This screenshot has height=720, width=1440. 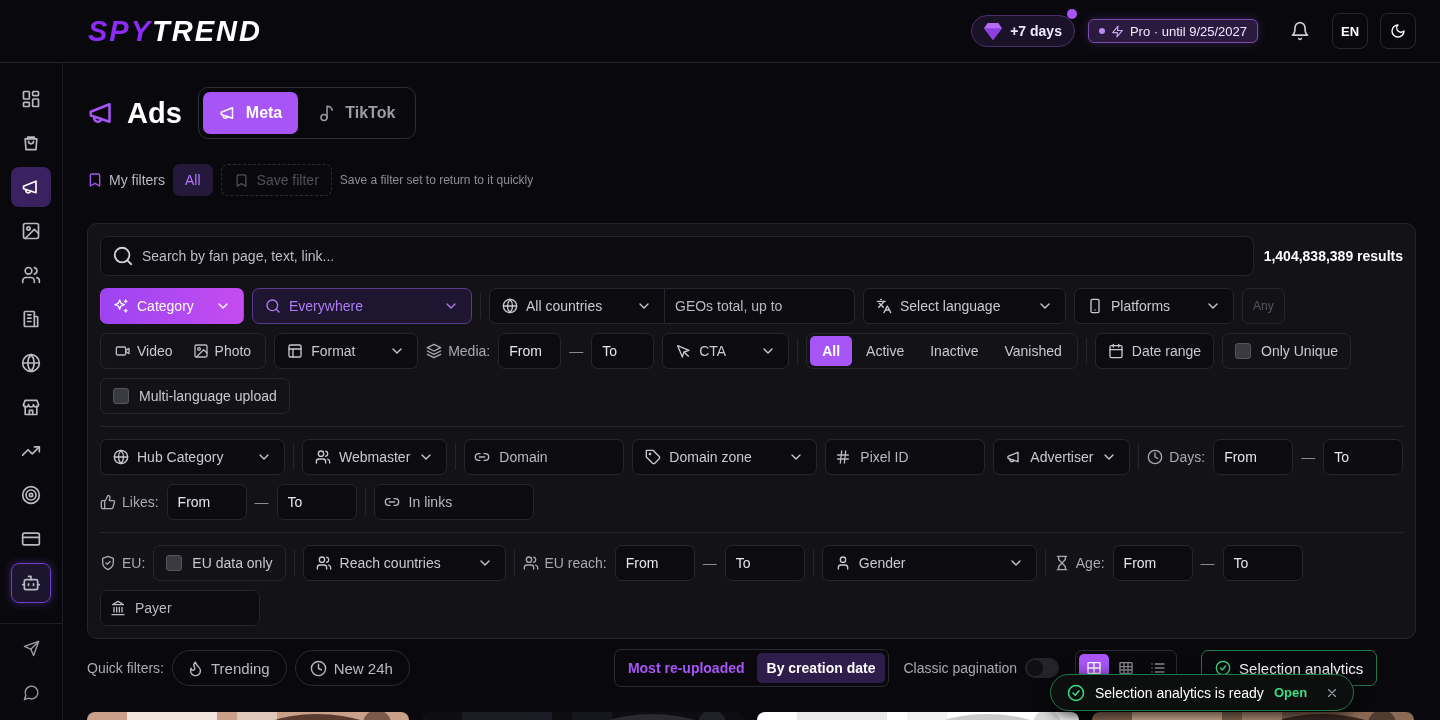 I want to click on notifications-icon, so click(x=1300, y=31).